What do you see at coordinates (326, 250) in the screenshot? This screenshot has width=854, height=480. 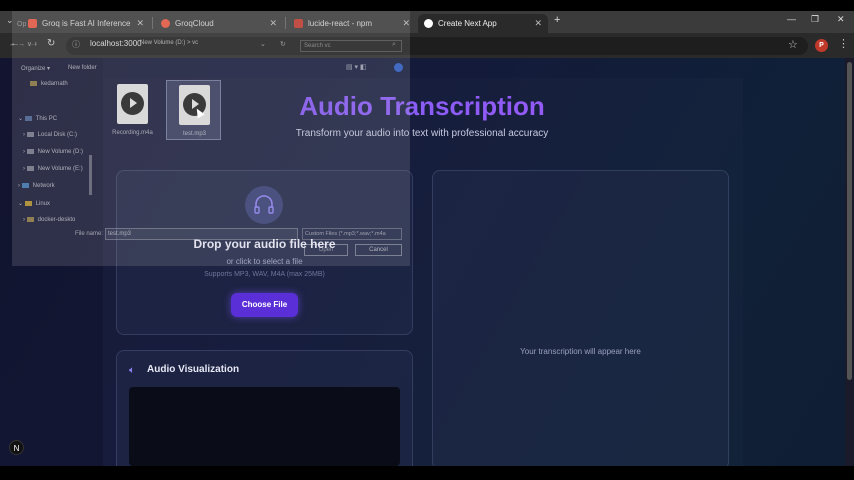 I see `dialog-open-button: Open` at bounding box center [326, 250].